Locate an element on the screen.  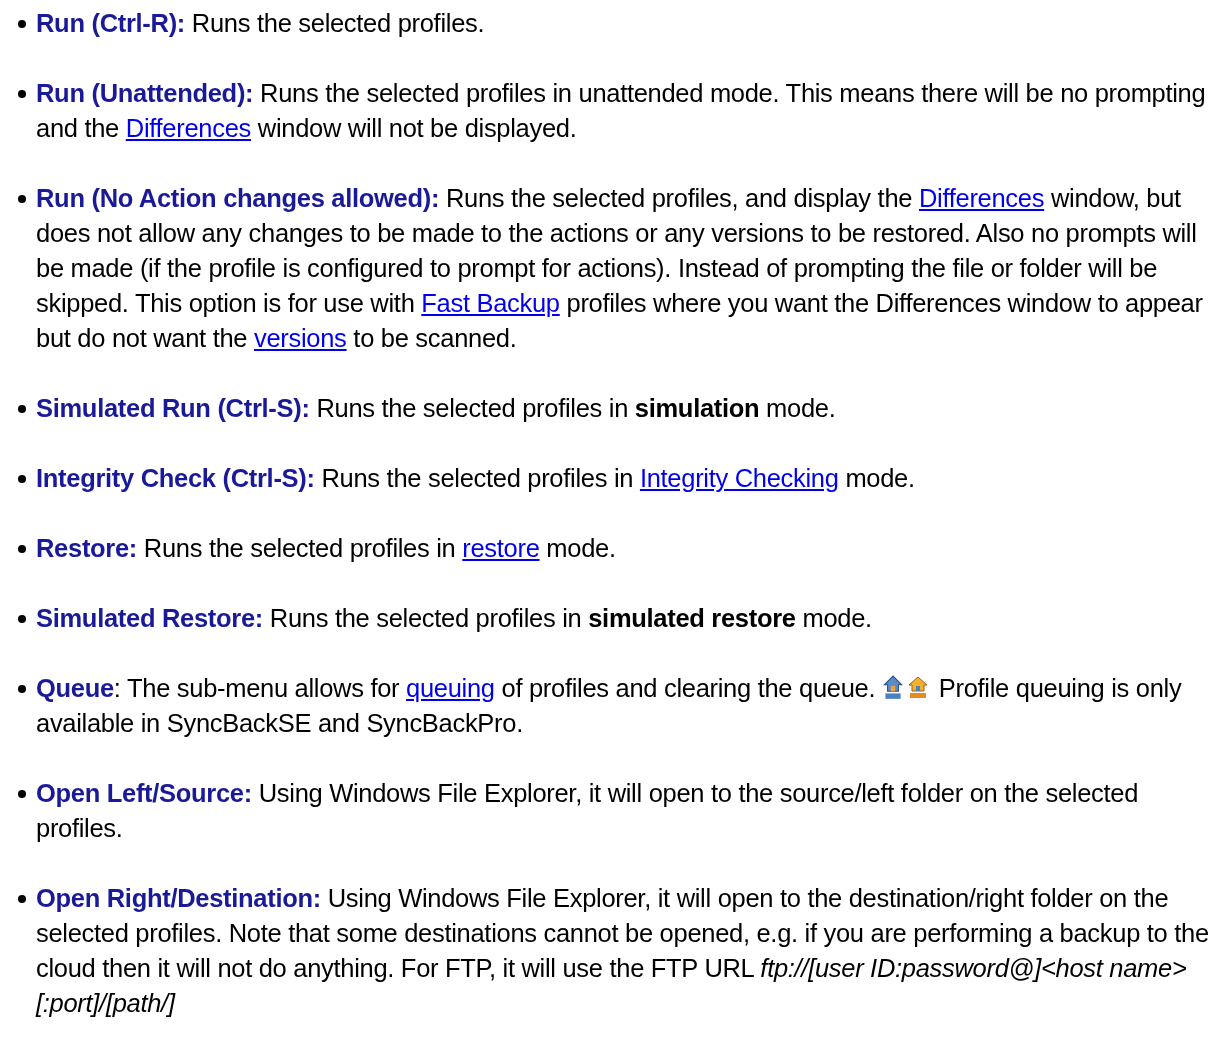
help-link: restore is located at coordinates (501, 548).